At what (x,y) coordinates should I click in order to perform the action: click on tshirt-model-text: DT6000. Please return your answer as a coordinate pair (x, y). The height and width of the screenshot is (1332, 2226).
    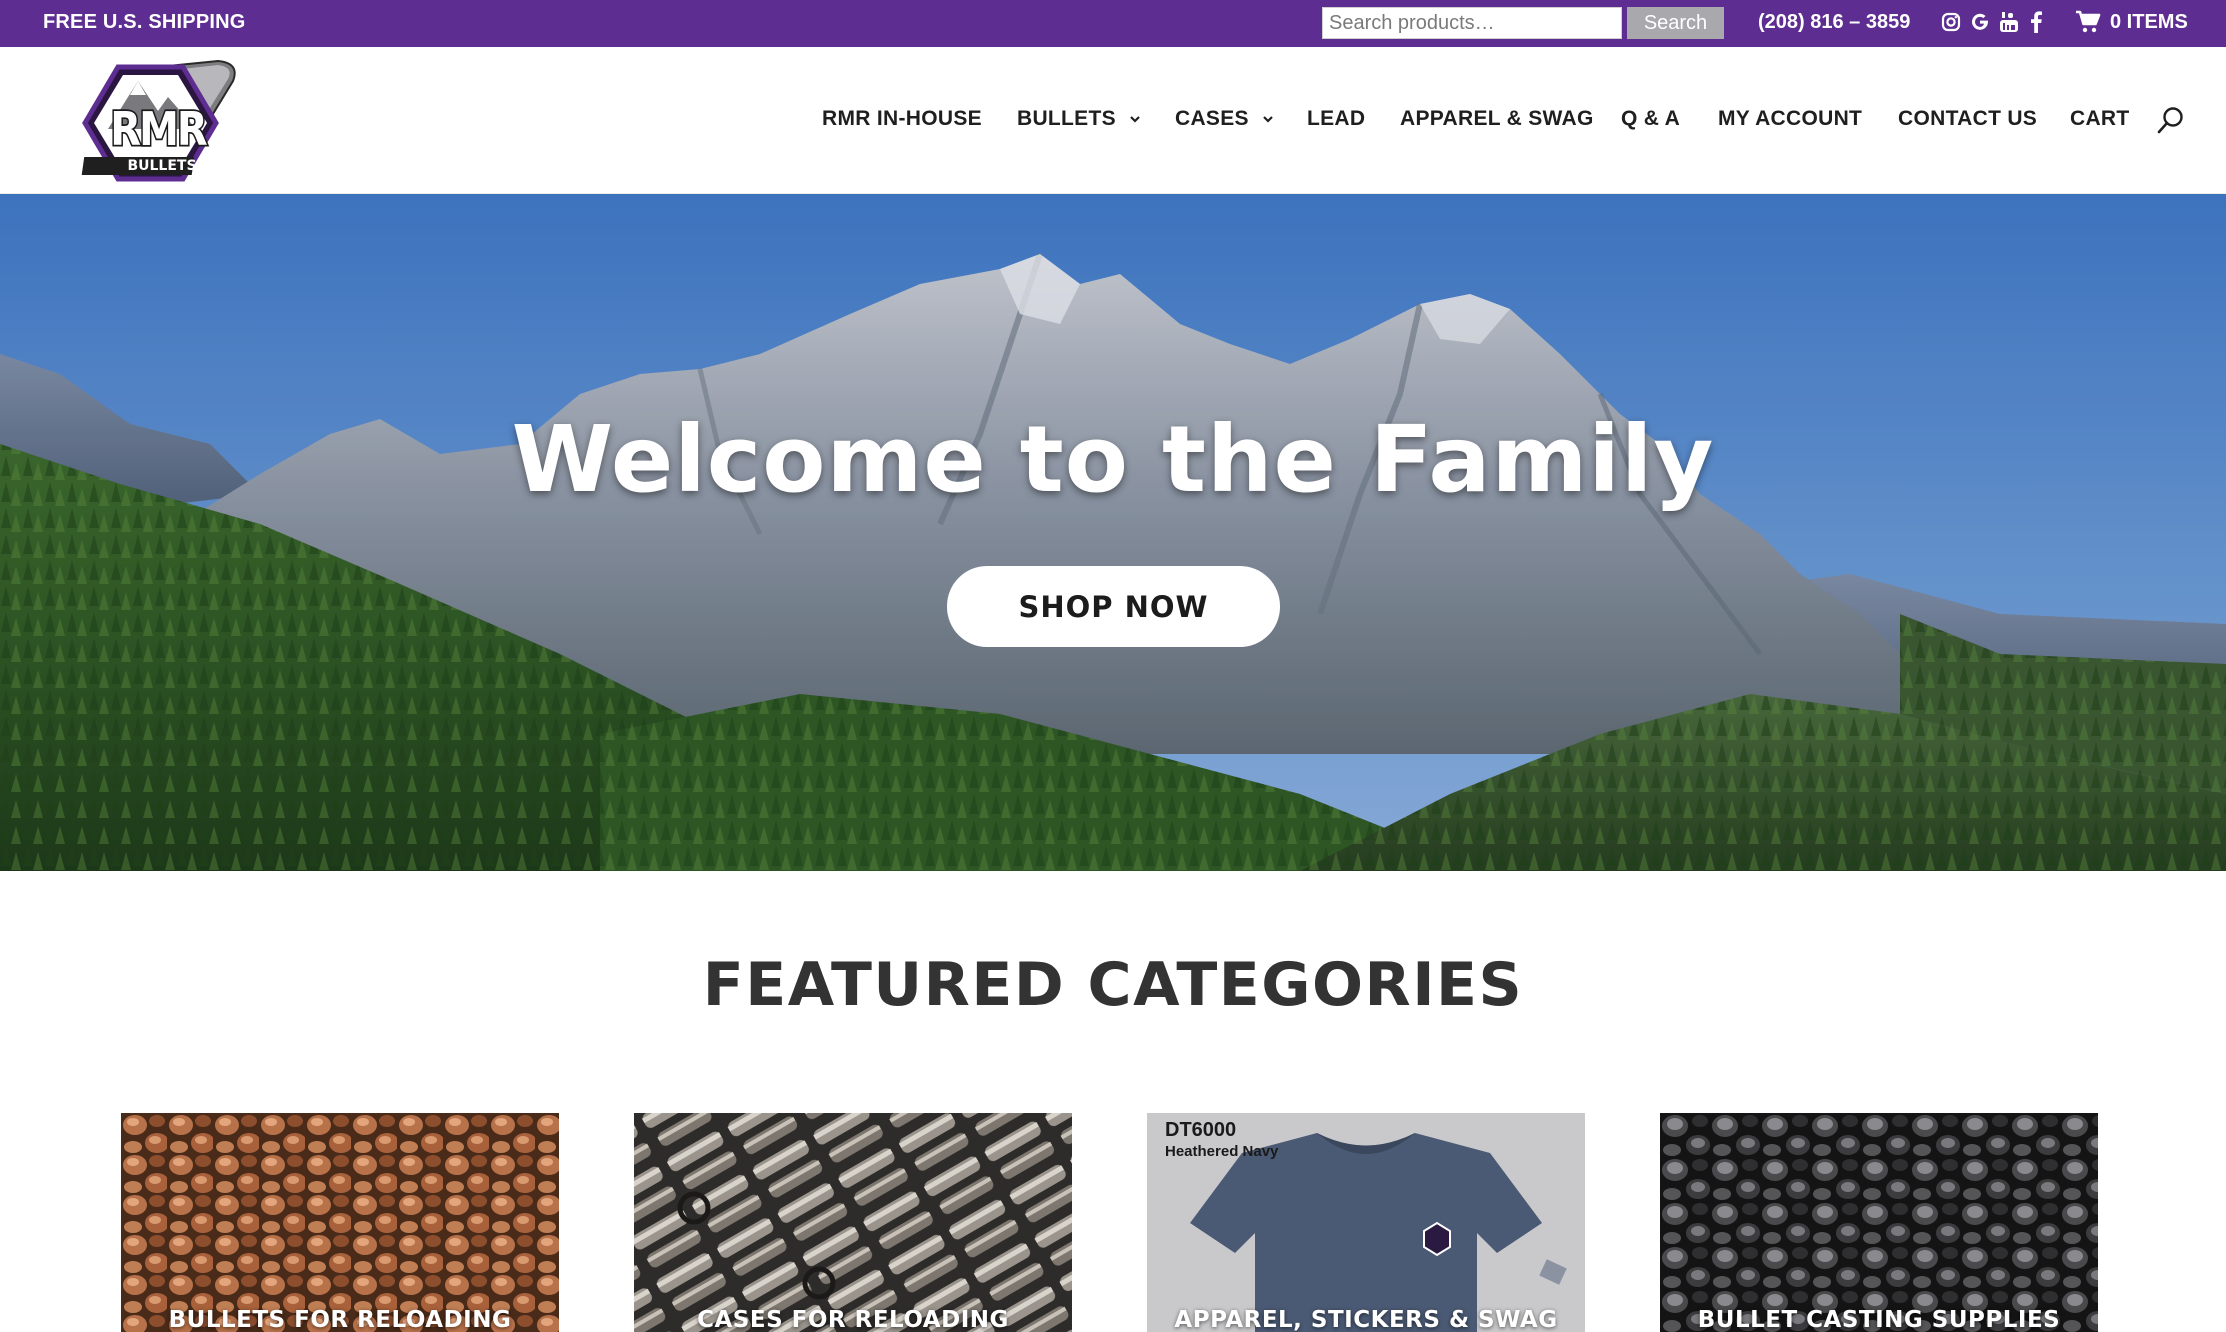
    Looking at the image, I should click on (1201, 1130).